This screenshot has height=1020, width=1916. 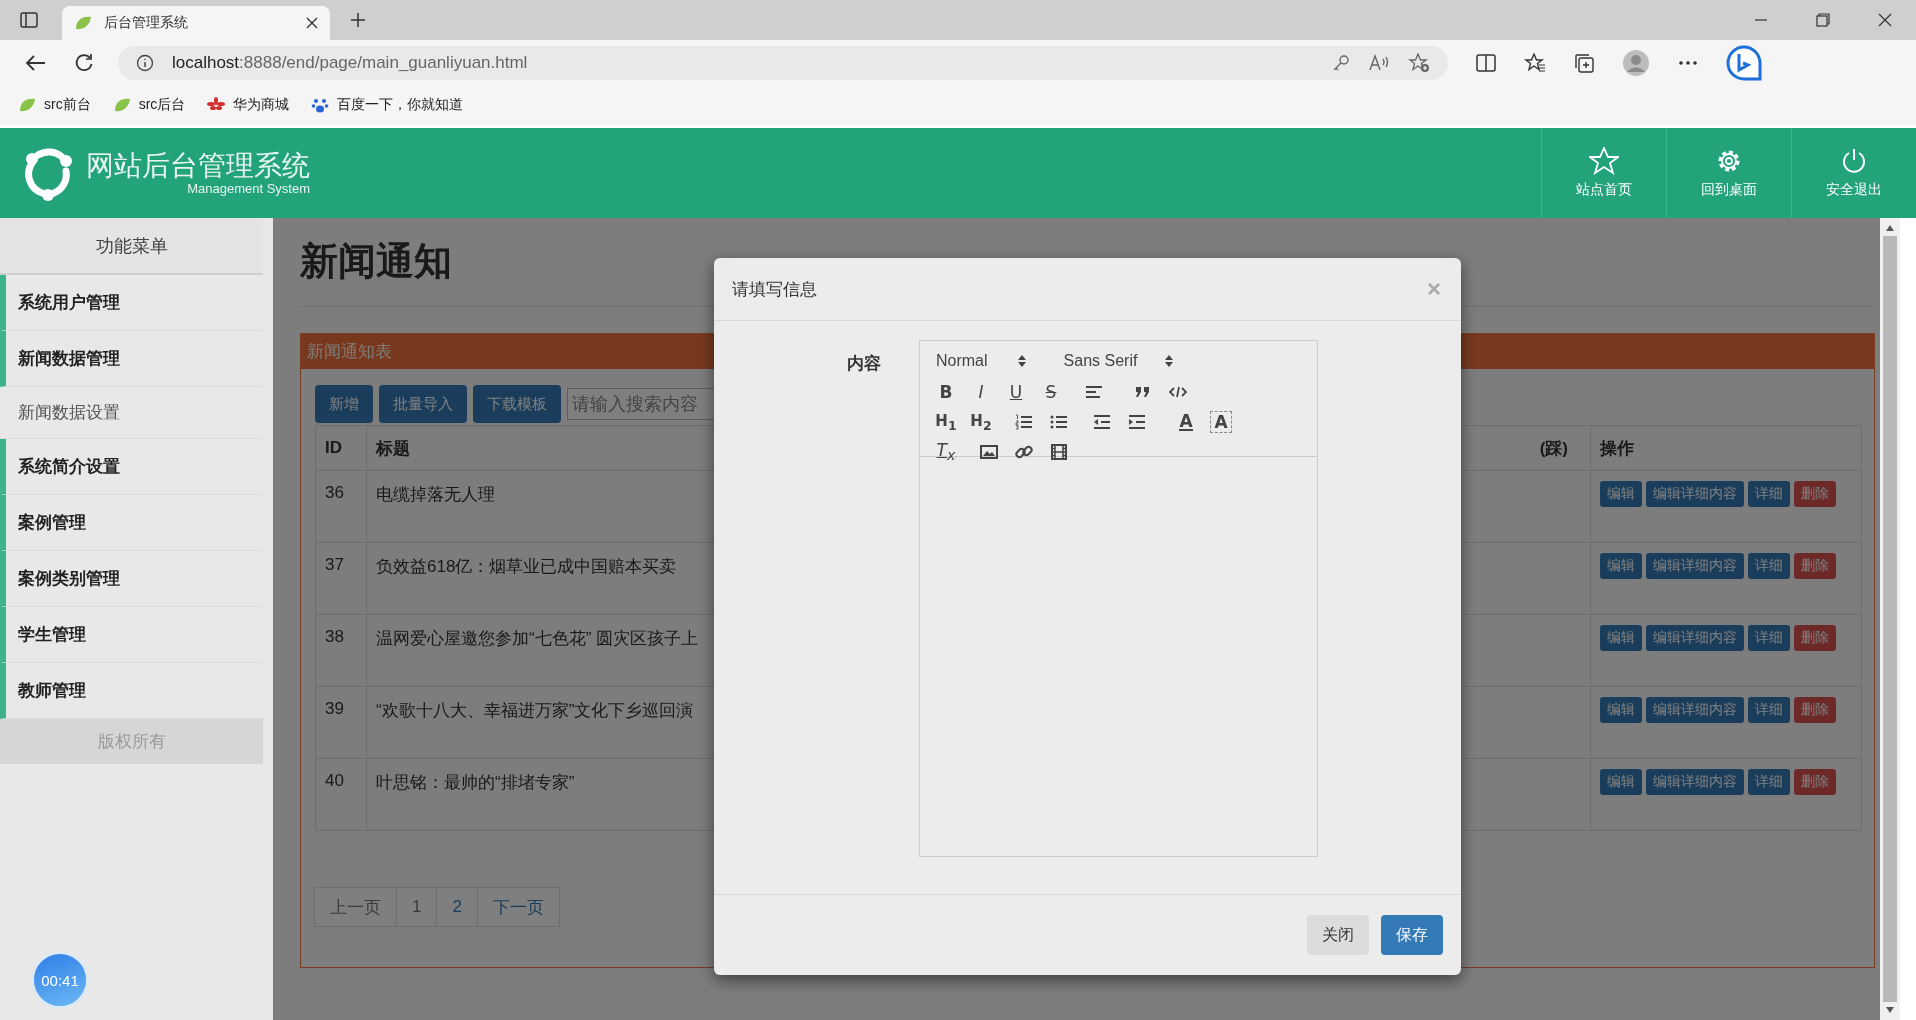 I want to click on add-favorite-icon, so click(x=1419, y=62).